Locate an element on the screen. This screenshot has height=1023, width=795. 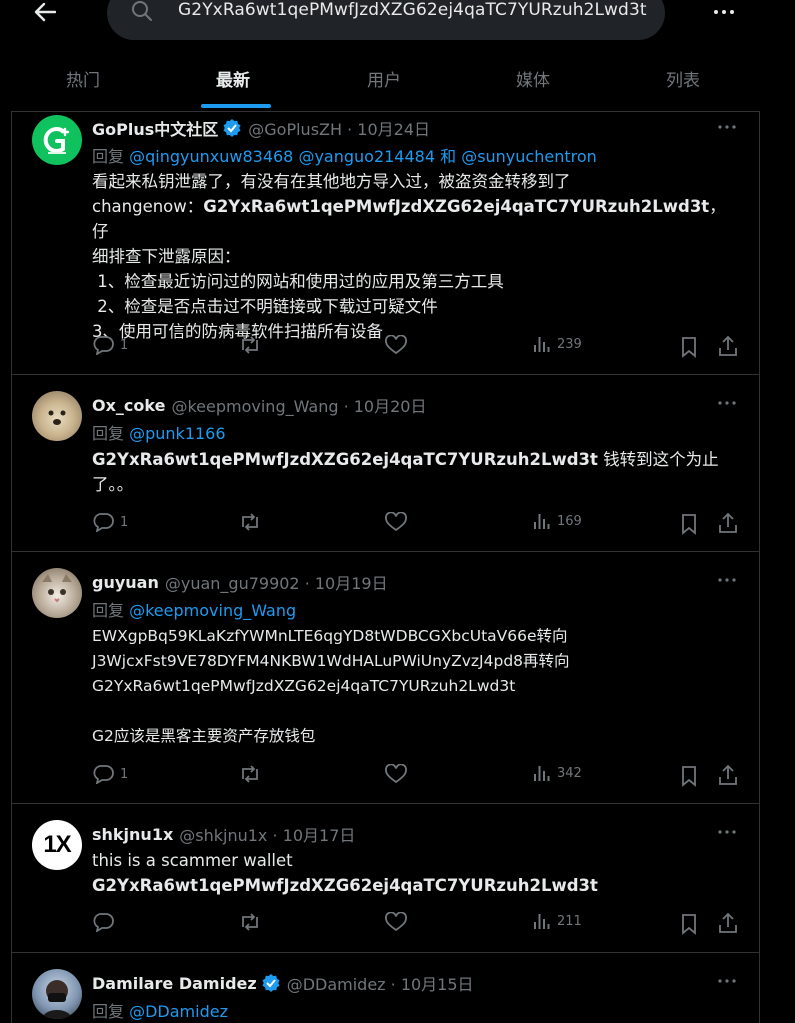
display-name: Damilare Damidez is located at coordinates (174, 983).